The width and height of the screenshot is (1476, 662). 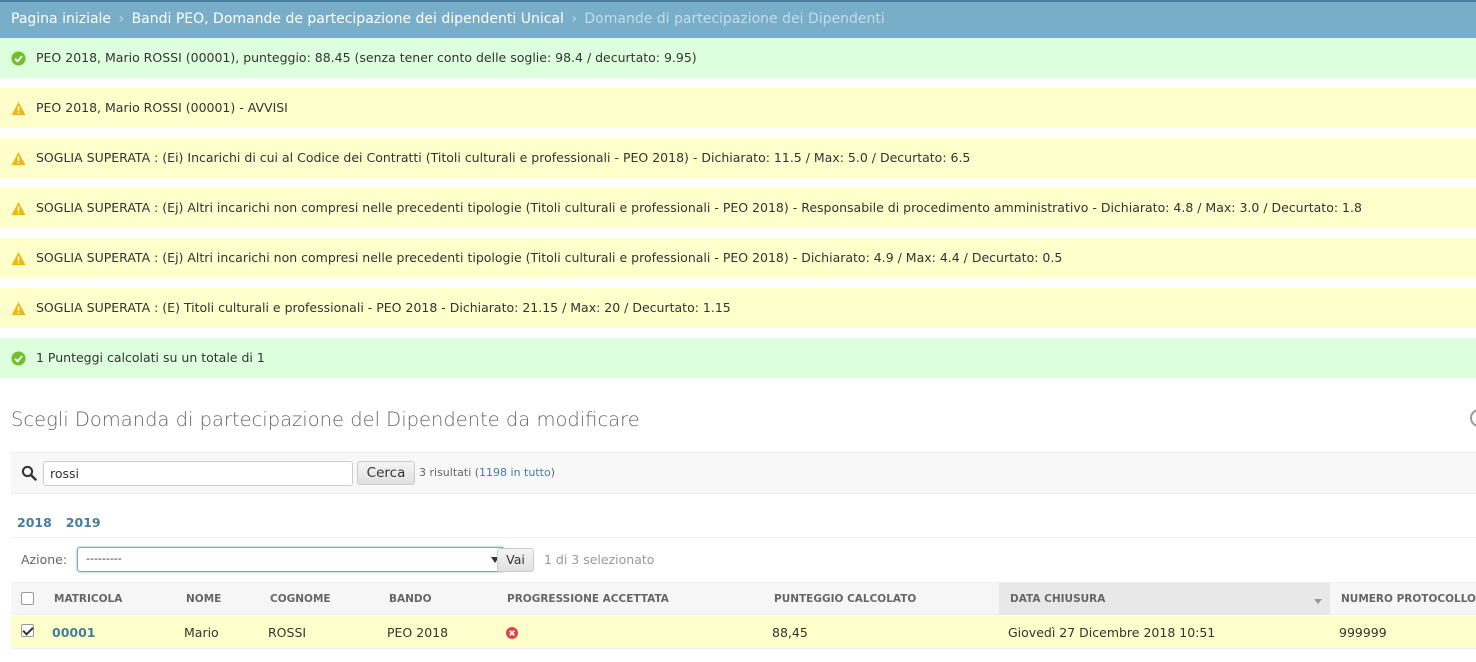 What do you see at coordinates (845, 599) in the screenshot?
I see `column-header-punteggio-calcolato: PUNTEGGIO CALCOLATO` at bounding box center [845, 599].